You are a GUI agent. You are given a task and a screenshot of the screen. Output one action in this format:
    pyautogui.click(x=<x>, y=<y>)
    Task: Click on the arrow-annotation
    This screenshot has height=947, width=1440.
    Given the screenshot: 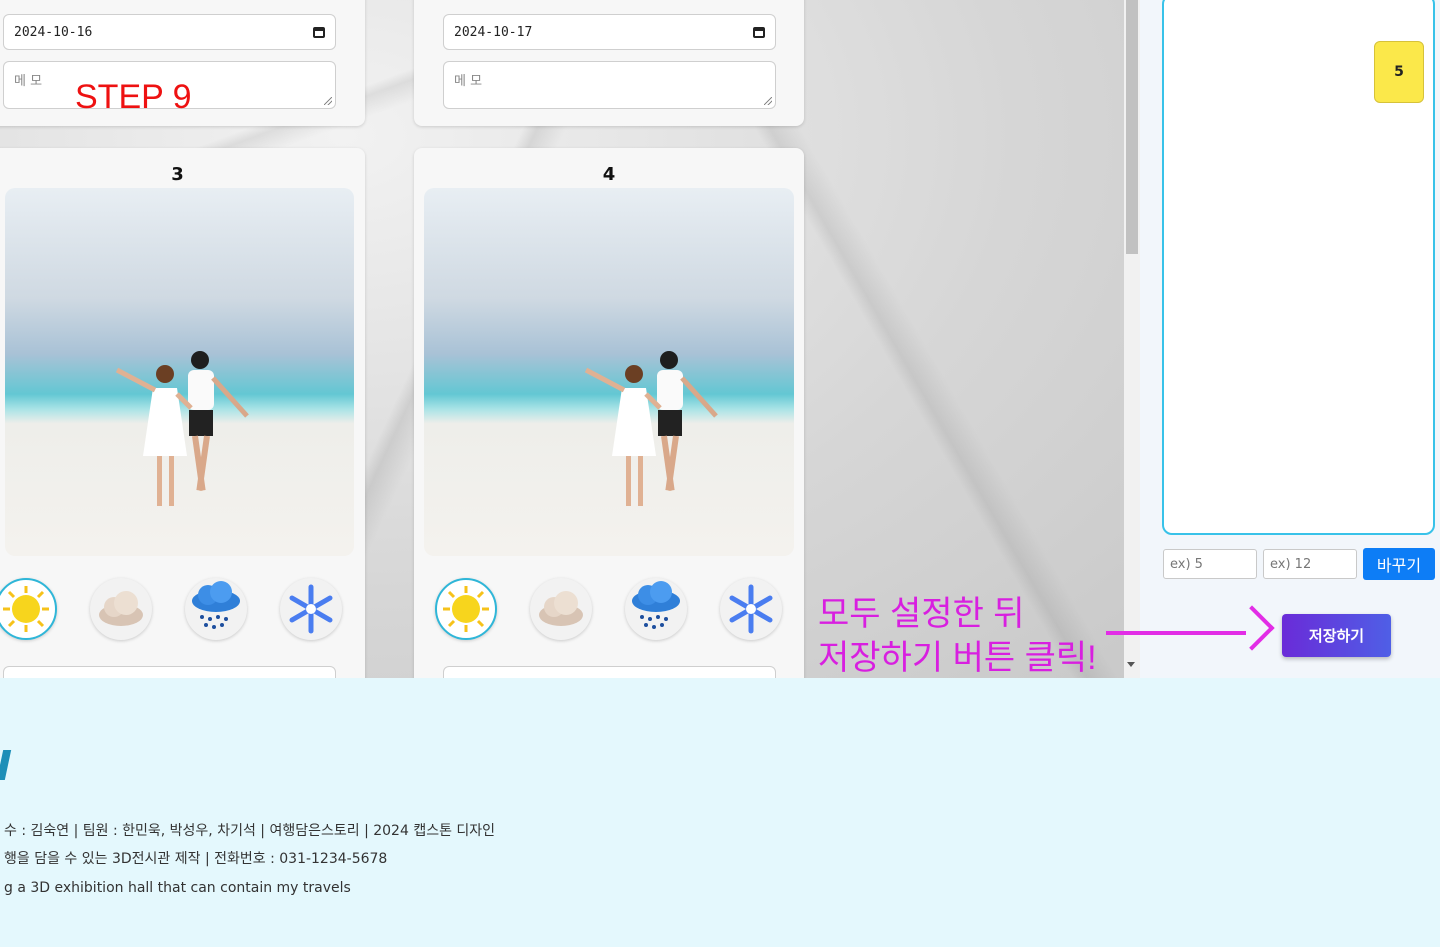 What is the action you would take?
    pyautogui.click(x=1176, y=633)
    